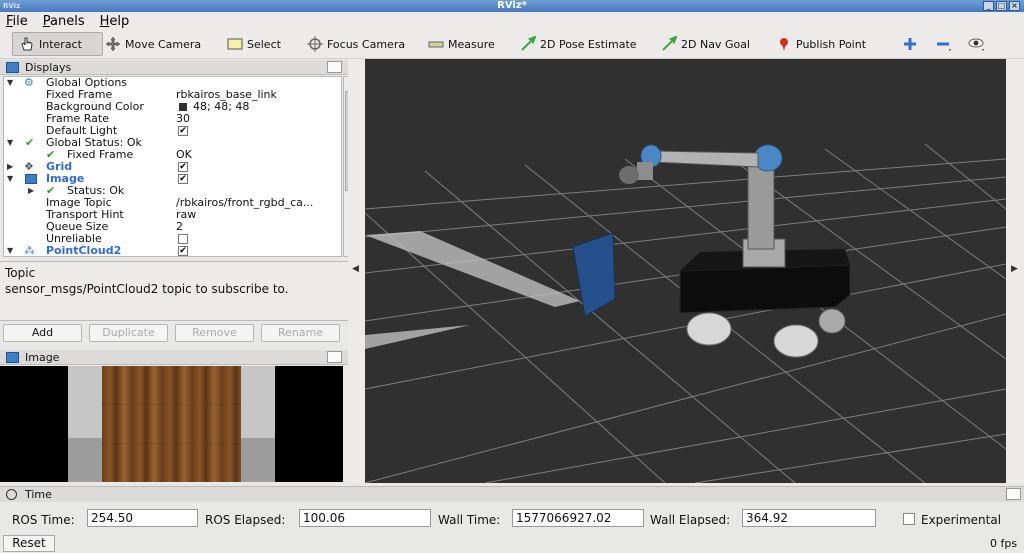 Image resolution: width=1024 pixels, height=553 pixels. I want to click on color-swatch, so click(183, 107).